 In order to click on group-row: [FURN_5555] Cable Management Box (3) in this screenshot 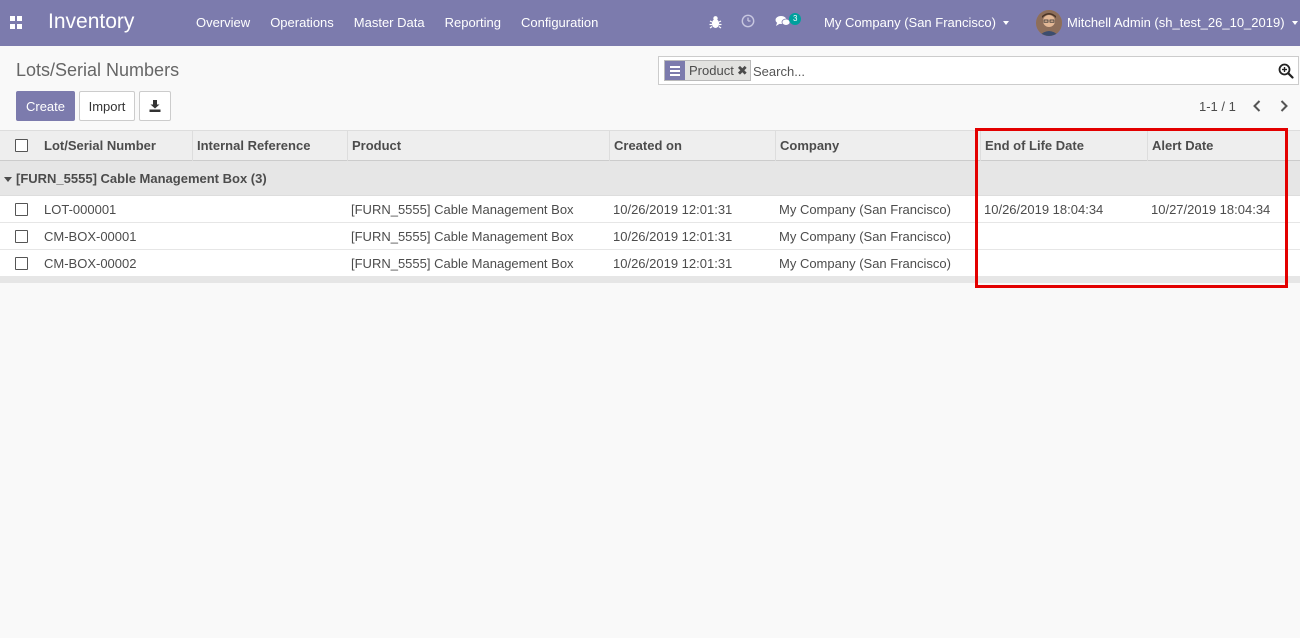, I will do `click(650, 178)`.